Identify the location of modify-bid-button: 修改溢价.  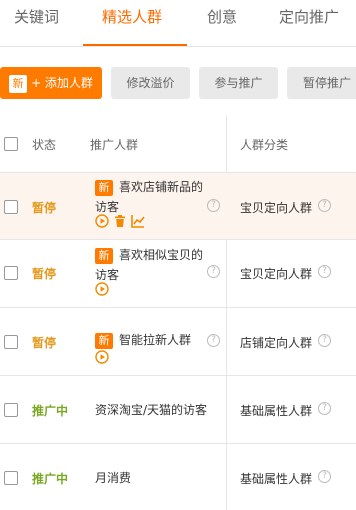
(150, 83).